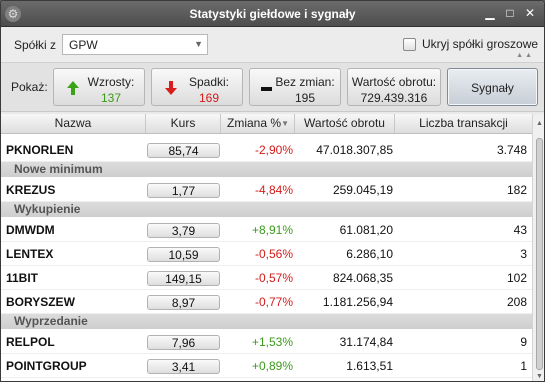 The width and height of the screenshot is (545, 382). Describe the element at coordinates (369, 254) in the screenshot. I see `turnover-cell: 6.286,10` at that location.